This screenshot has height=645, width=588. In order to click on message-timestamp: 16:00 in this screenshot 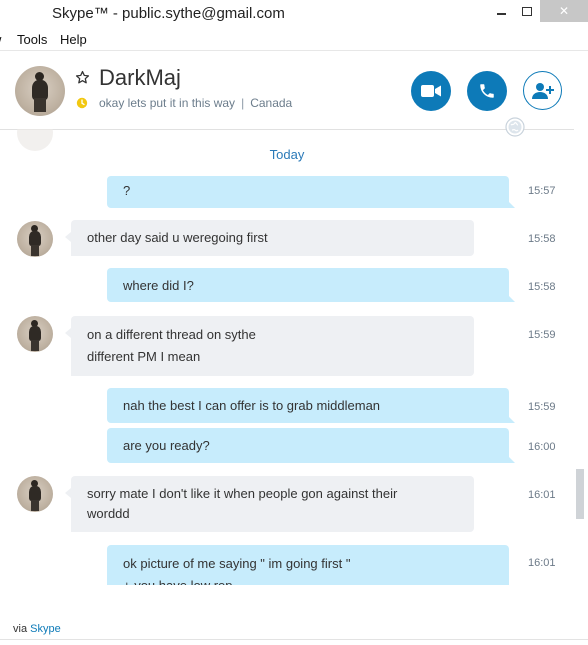, I will do `click(542, 447)`.